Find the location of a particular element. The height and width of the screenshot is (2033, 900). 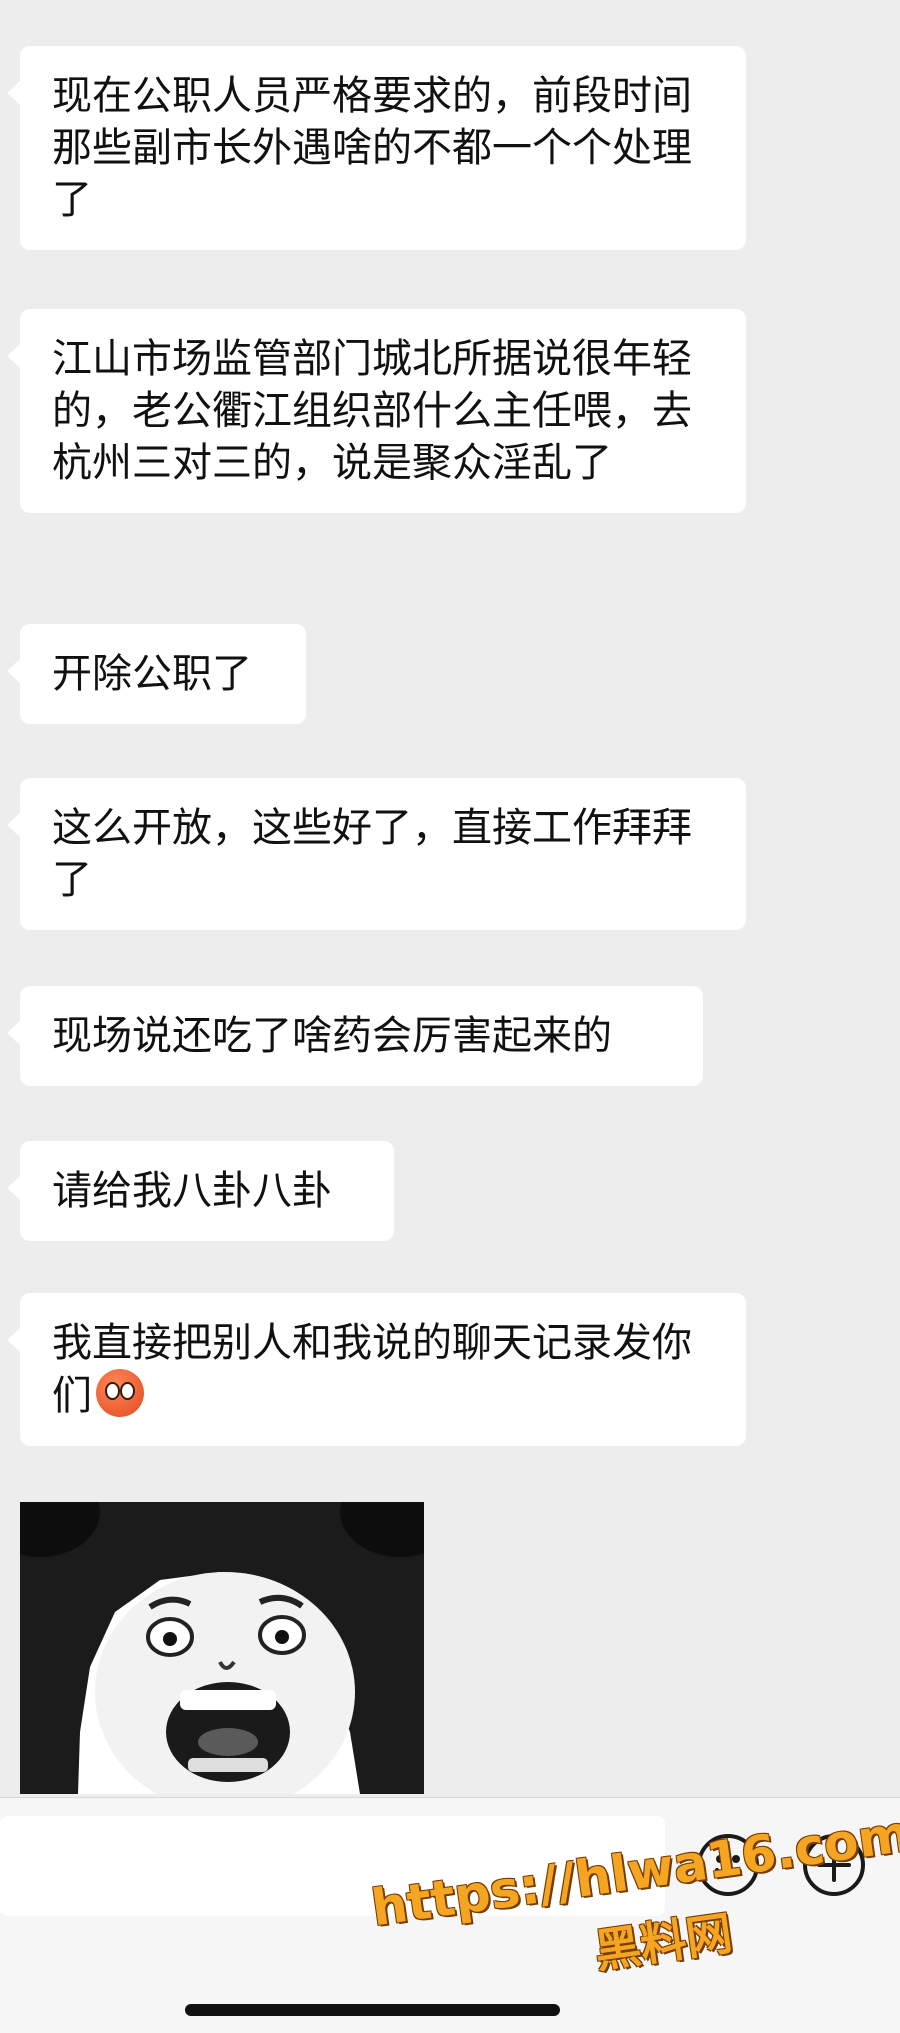

message-text: 我直接把别人和我说的聊天记录发你们 is located at coordinates (372, 1369).